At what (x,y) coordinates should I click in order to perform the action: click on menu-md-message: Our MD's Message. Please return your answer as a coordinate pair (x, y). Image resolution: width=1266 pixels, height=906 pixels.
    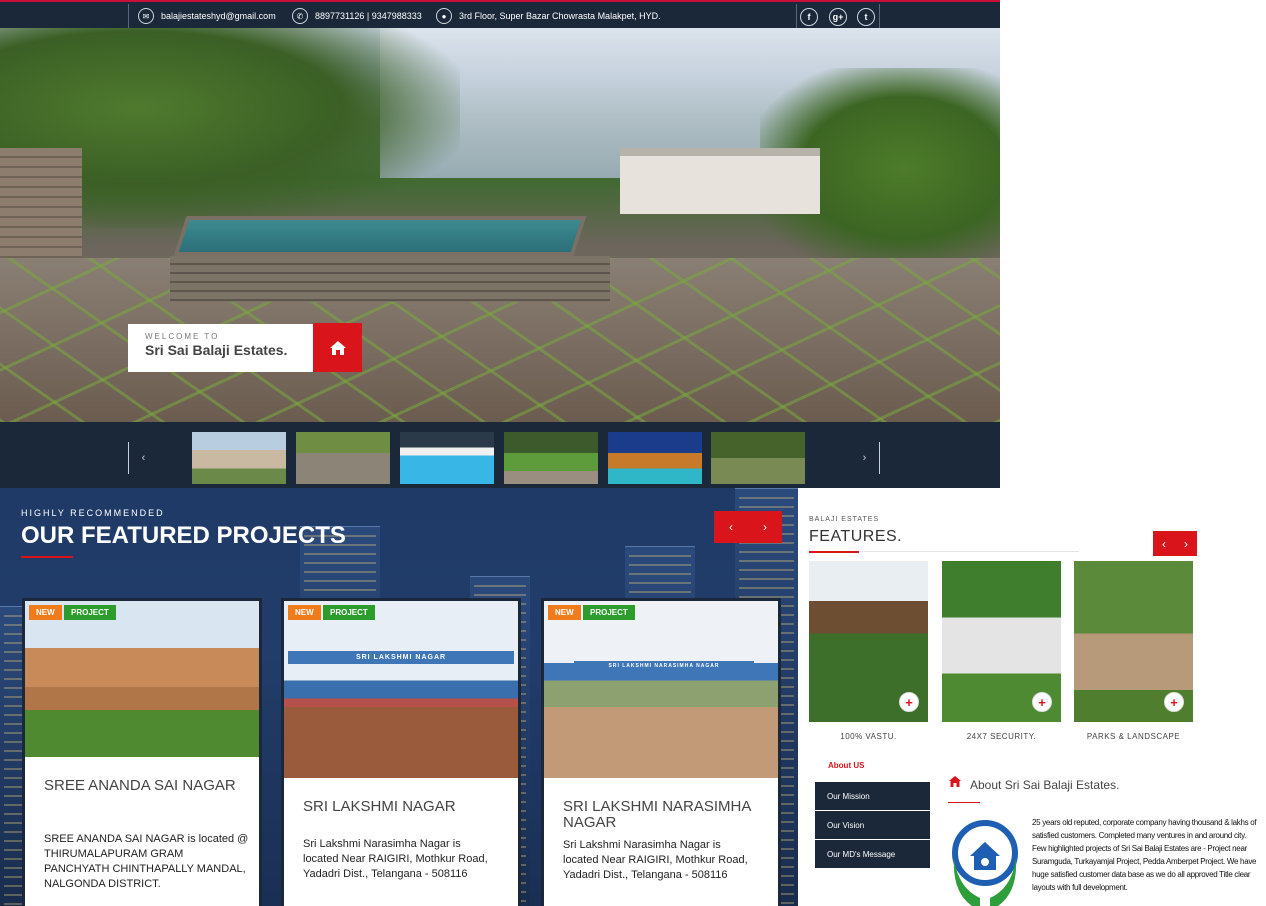
    Looking at the image, I should click on (872, 854).